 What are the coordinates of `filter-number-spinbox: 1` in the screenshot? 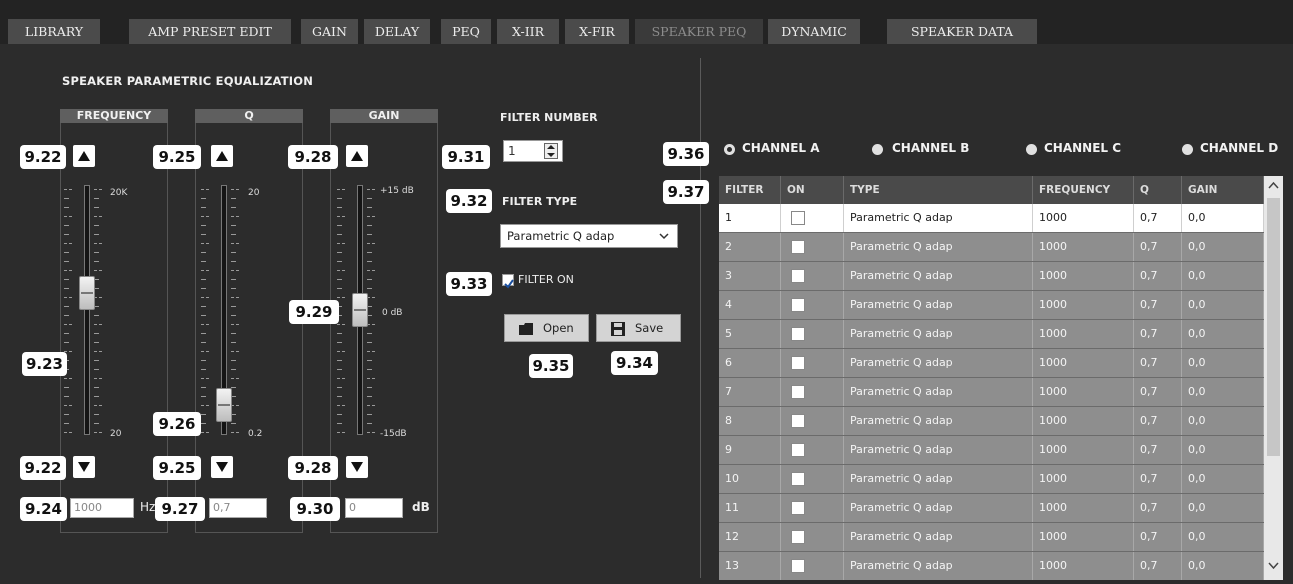 It's located at (533, 151).